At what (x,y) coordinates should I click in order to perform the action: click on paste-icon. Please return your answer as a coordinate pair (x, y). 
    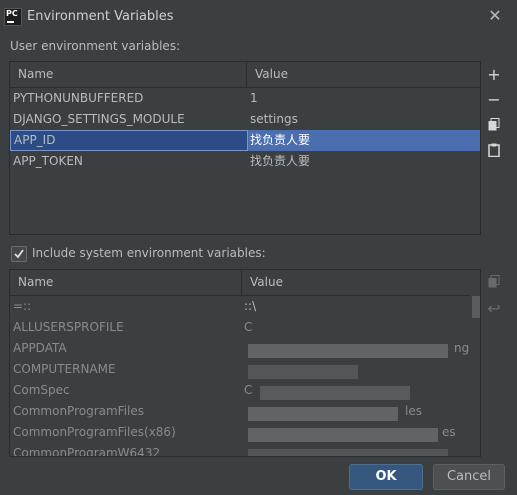
    Looking at the image, I should click on (494, 152).